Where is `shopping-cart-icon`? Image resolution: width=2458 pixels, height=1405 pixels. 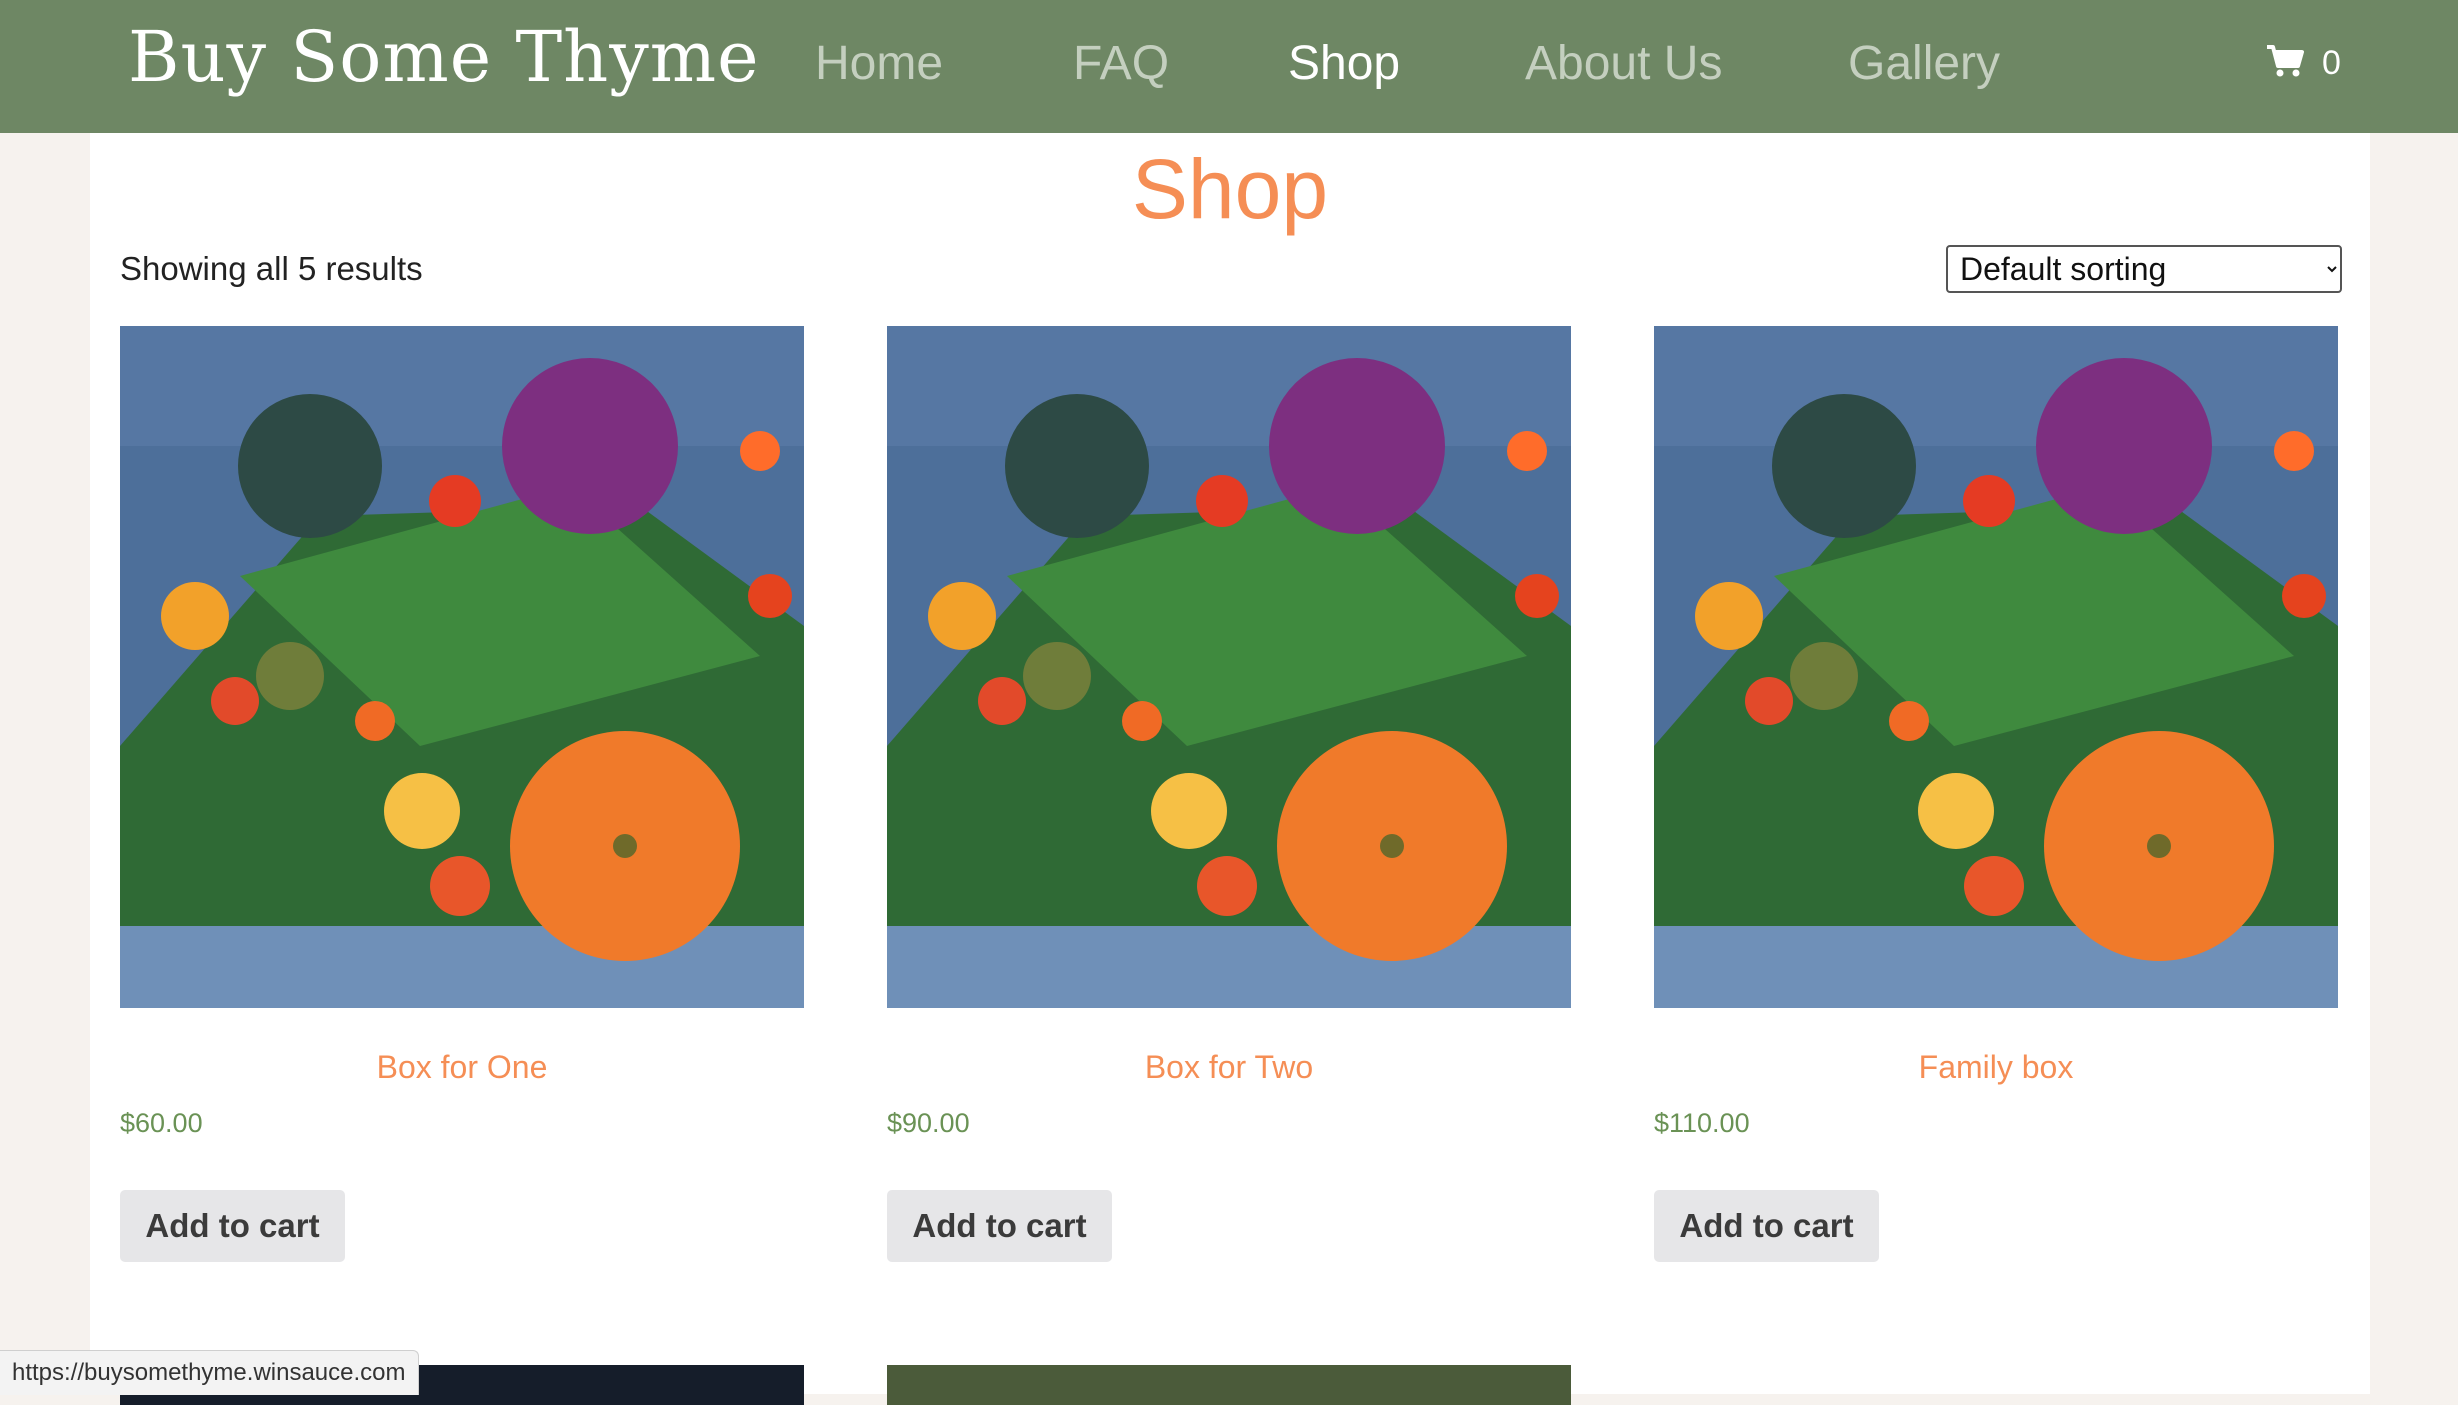
shopping-cart-icon is located at coordinates (2285, 63).